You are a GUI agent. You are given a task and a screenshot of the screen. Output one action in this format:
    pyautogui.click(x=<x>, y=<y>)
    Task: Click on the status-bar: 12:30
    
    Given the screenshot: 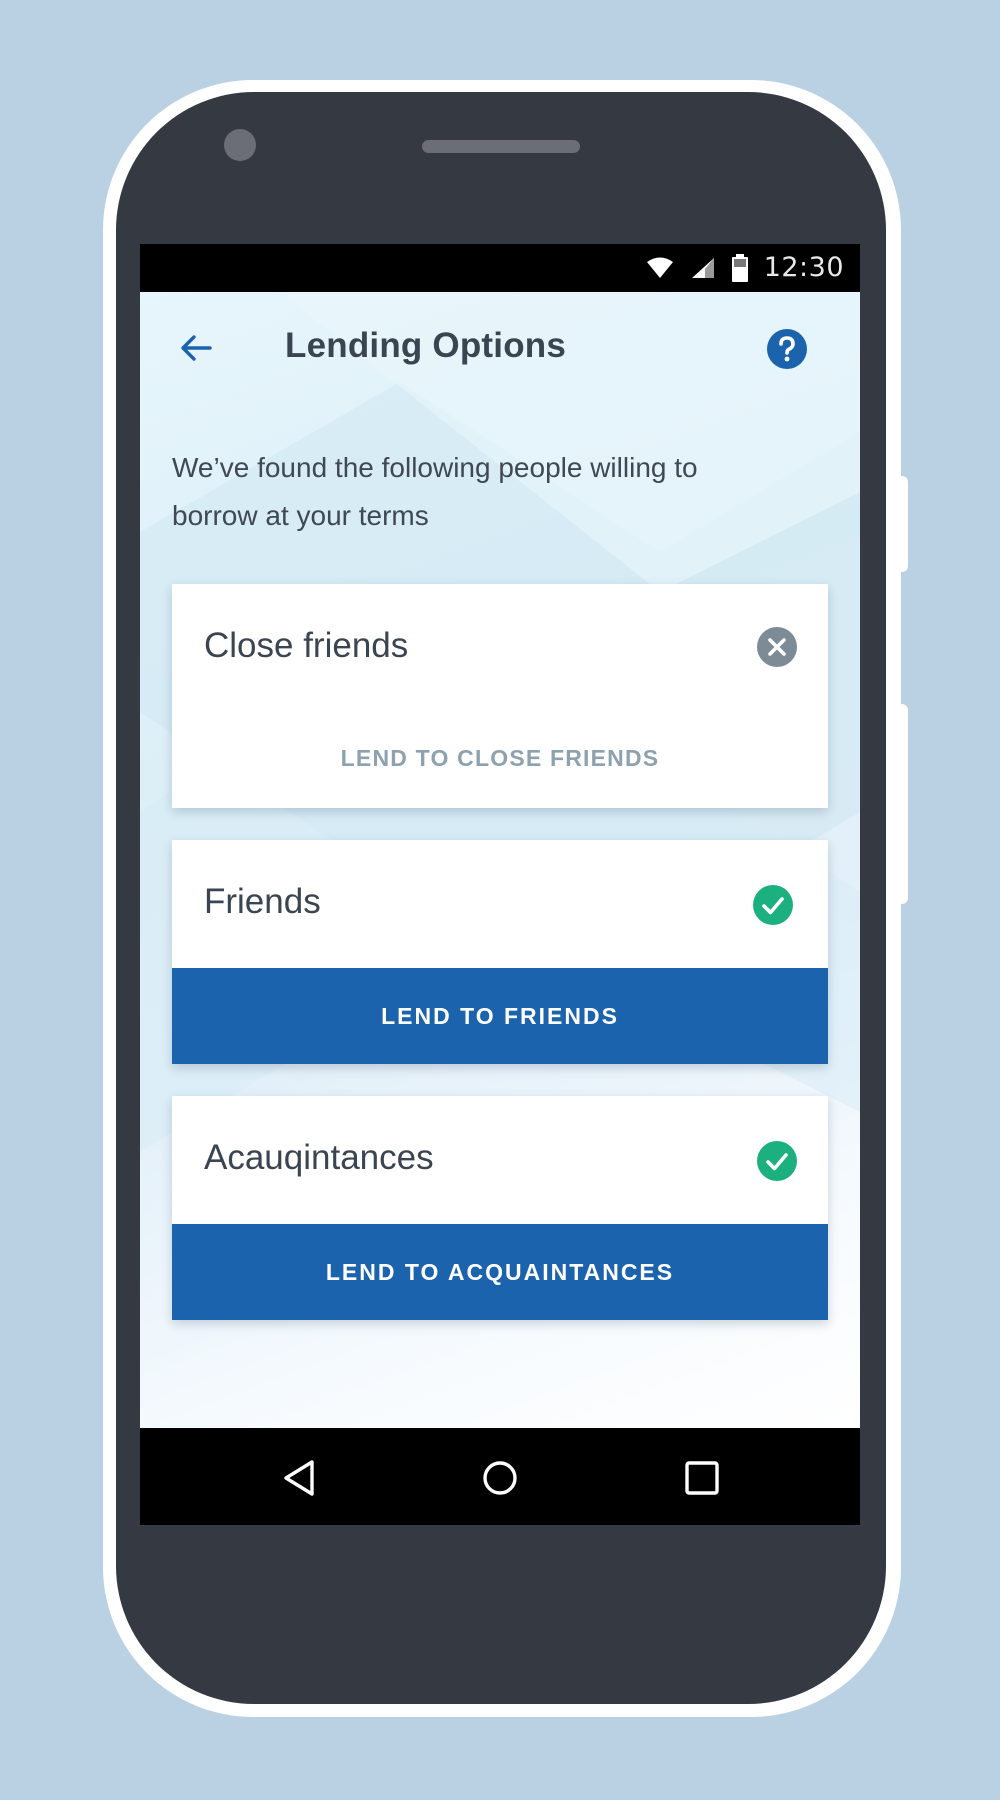 What is the action you would take?
    pyautogui.click(x=500, y=268)
    